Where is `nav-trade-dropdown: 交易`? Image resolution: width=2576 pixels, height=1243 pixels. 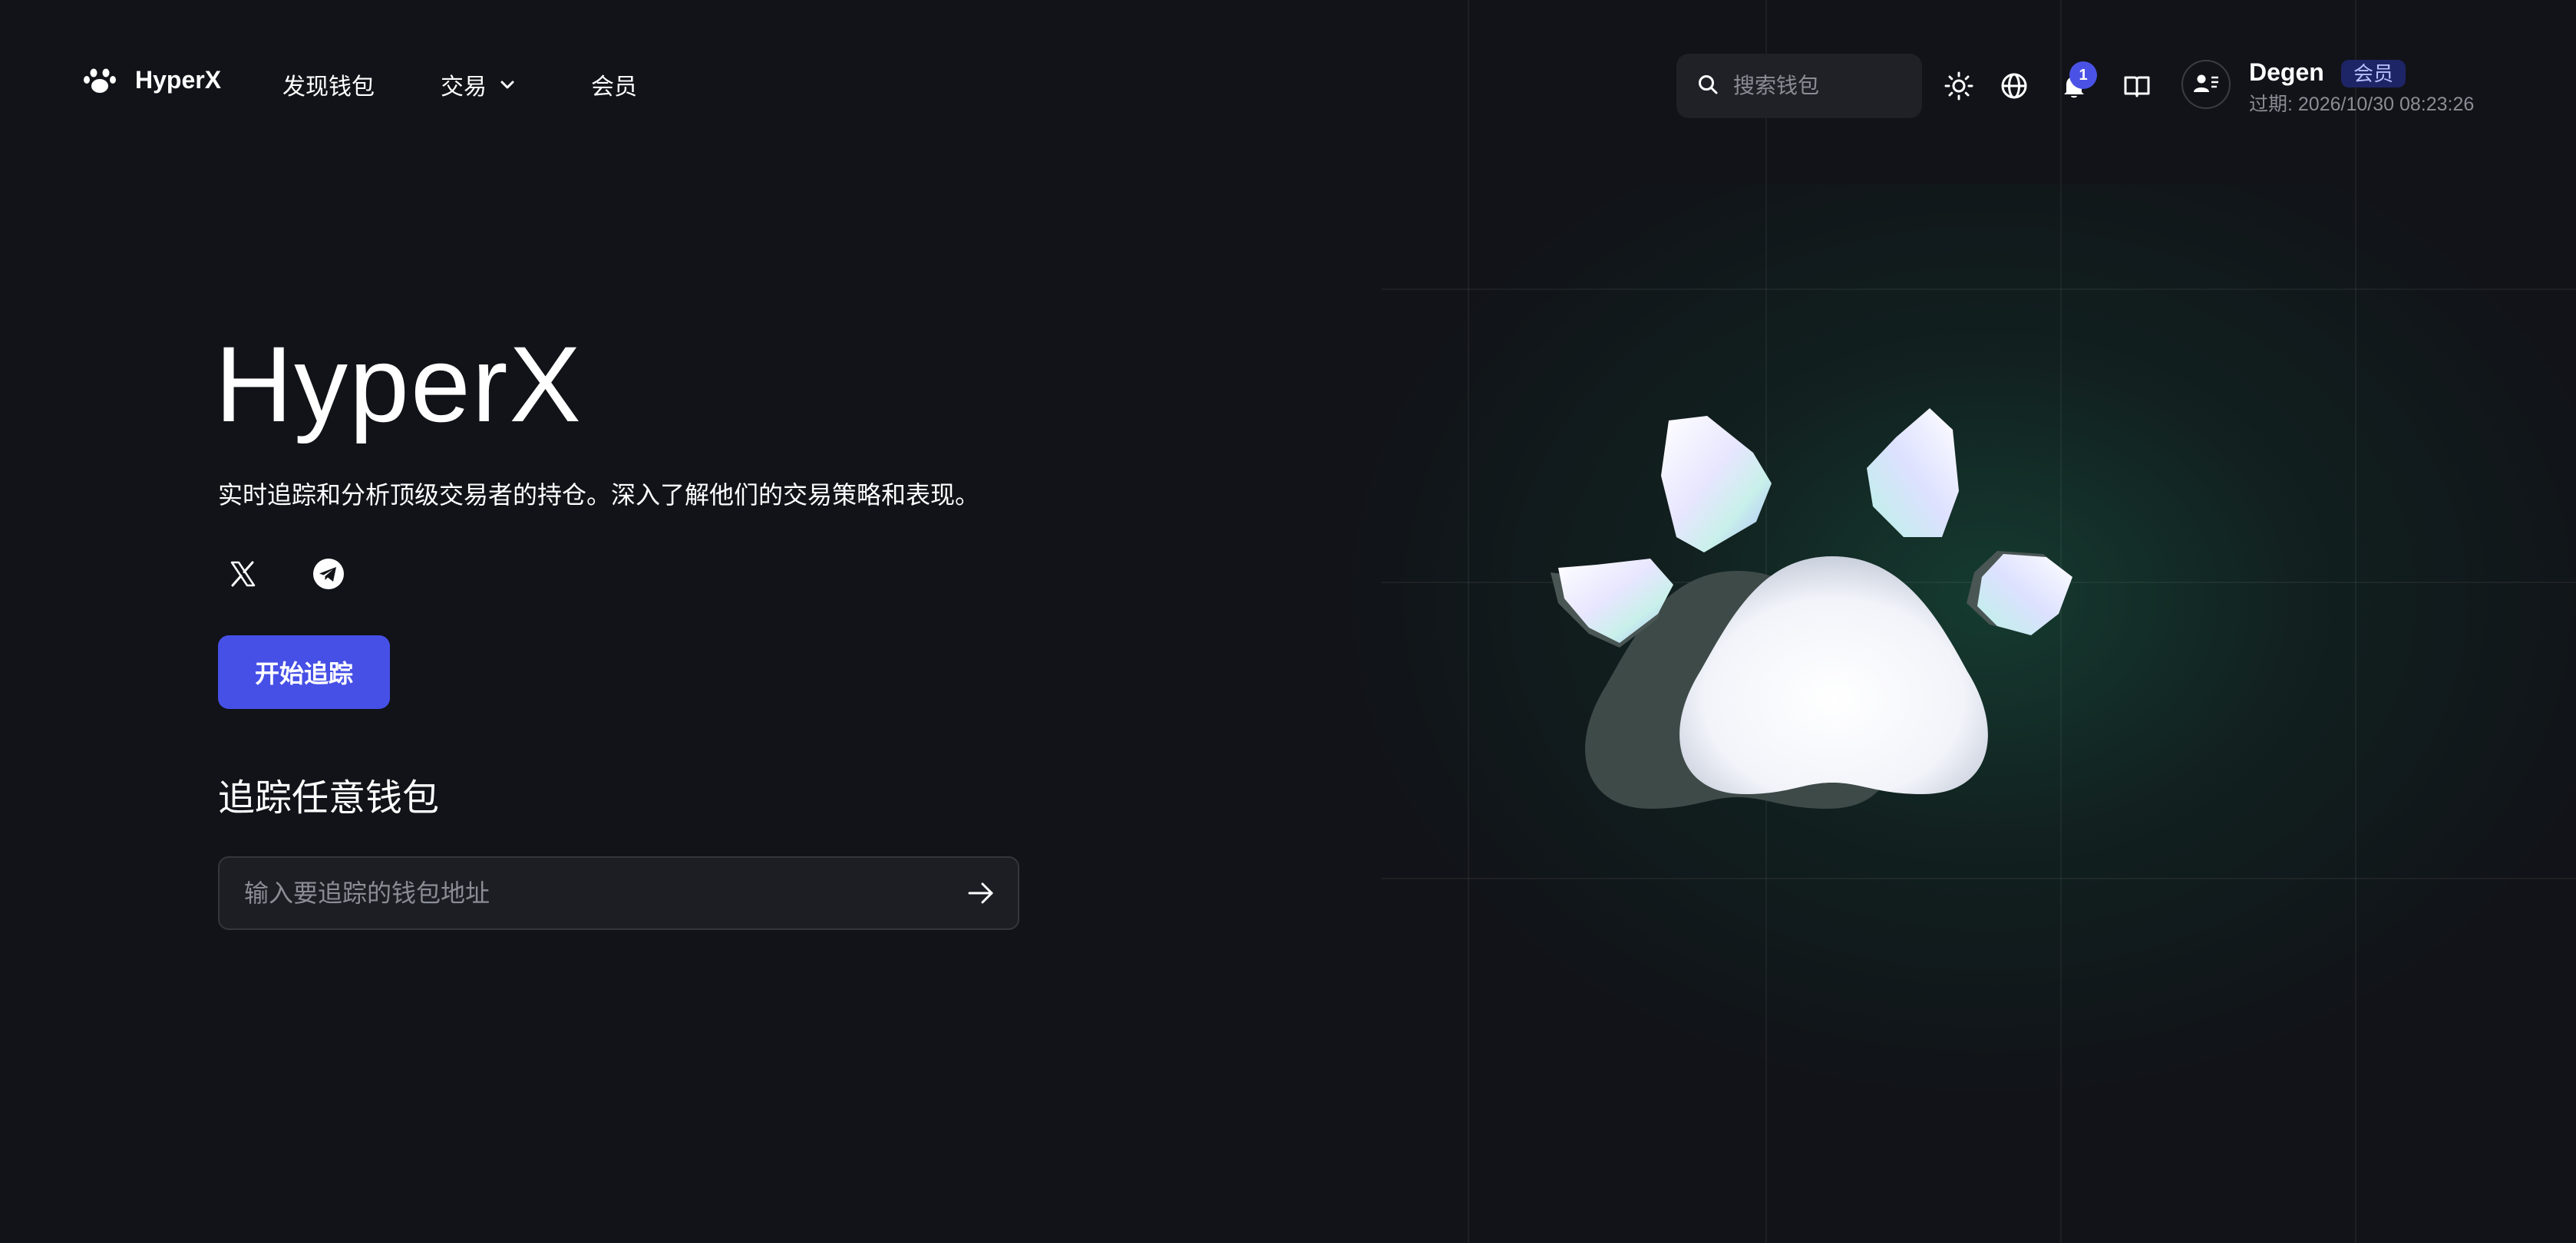 nav-trade-dropdown: 交易 is located at coordinates (479, 84).